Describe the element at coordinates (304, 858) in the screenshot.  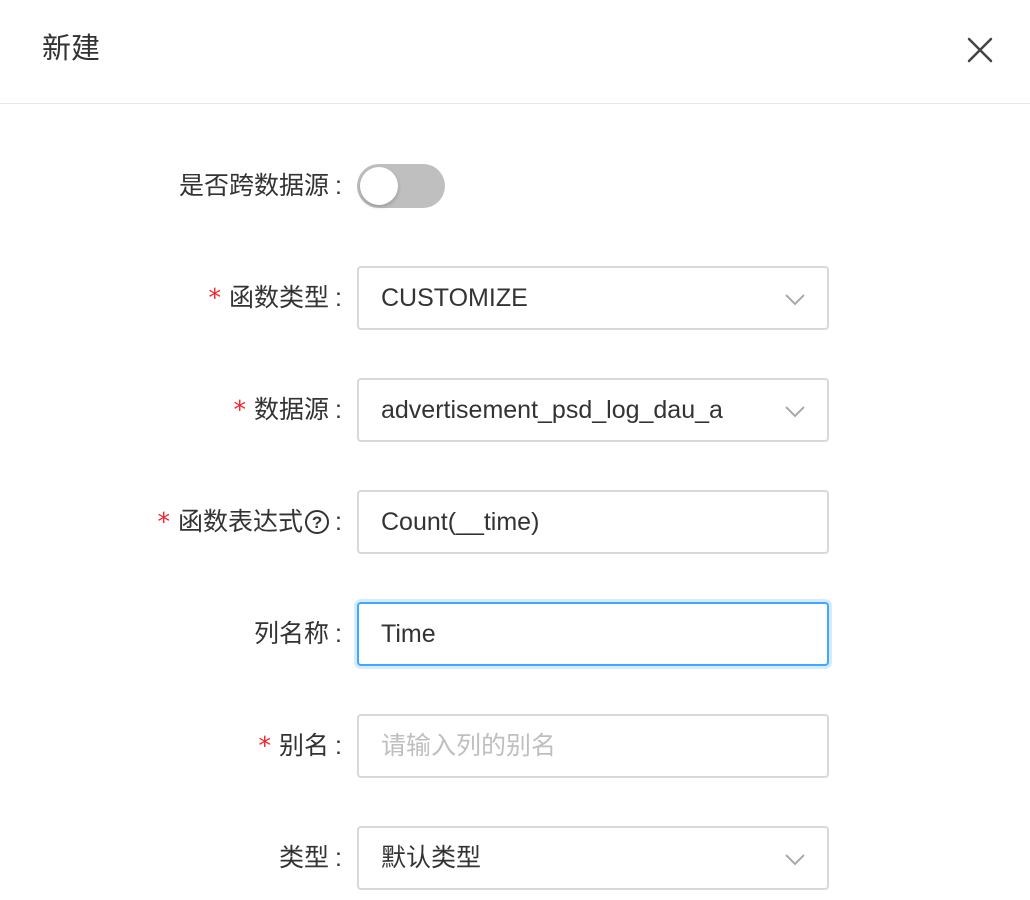
I see `type-label-text: 类型` at that location.